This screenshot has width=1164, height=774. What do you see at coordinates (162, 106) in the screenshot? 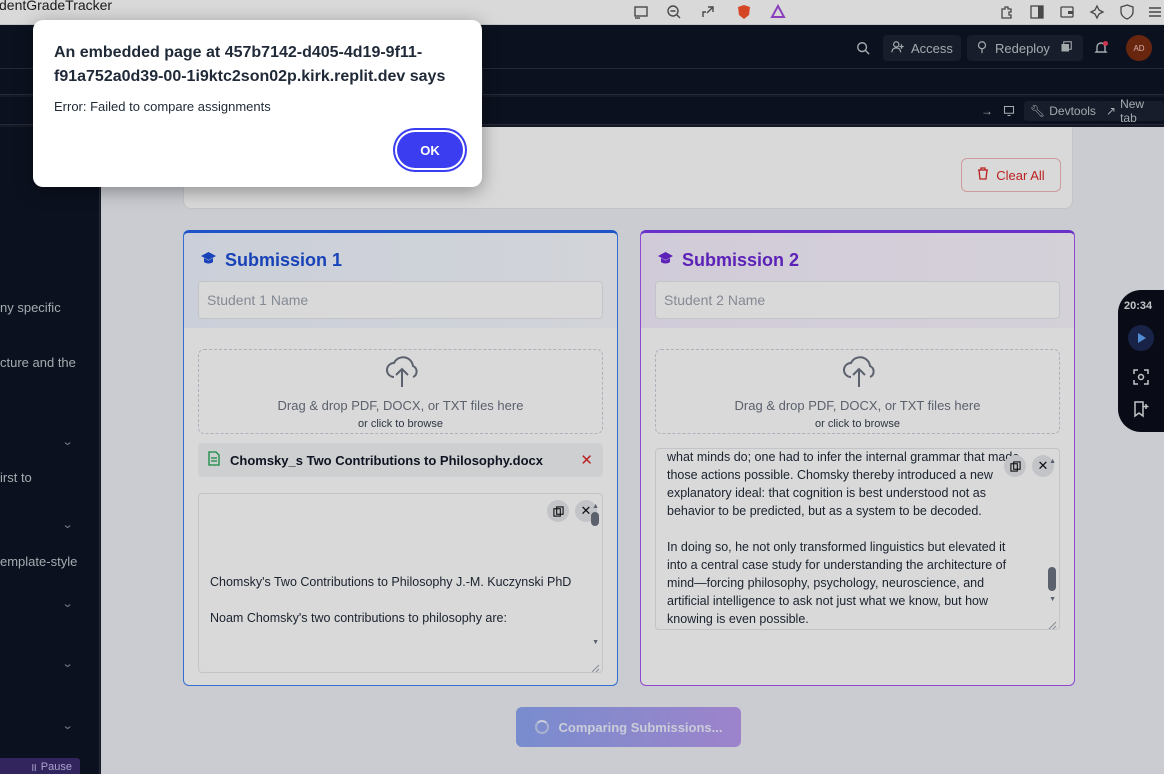
I see `dialog-message: Error: Failed to compare assignments` at bounding box center [162, 106].